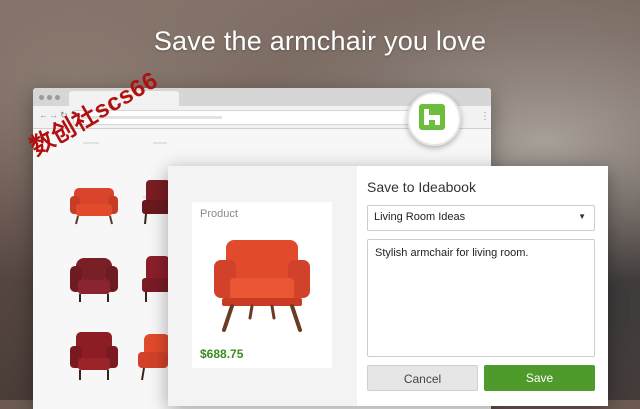 The image size is (640, 409). I want to click on ideabook-select-value: Living Room Ideas, so click(420, 217).